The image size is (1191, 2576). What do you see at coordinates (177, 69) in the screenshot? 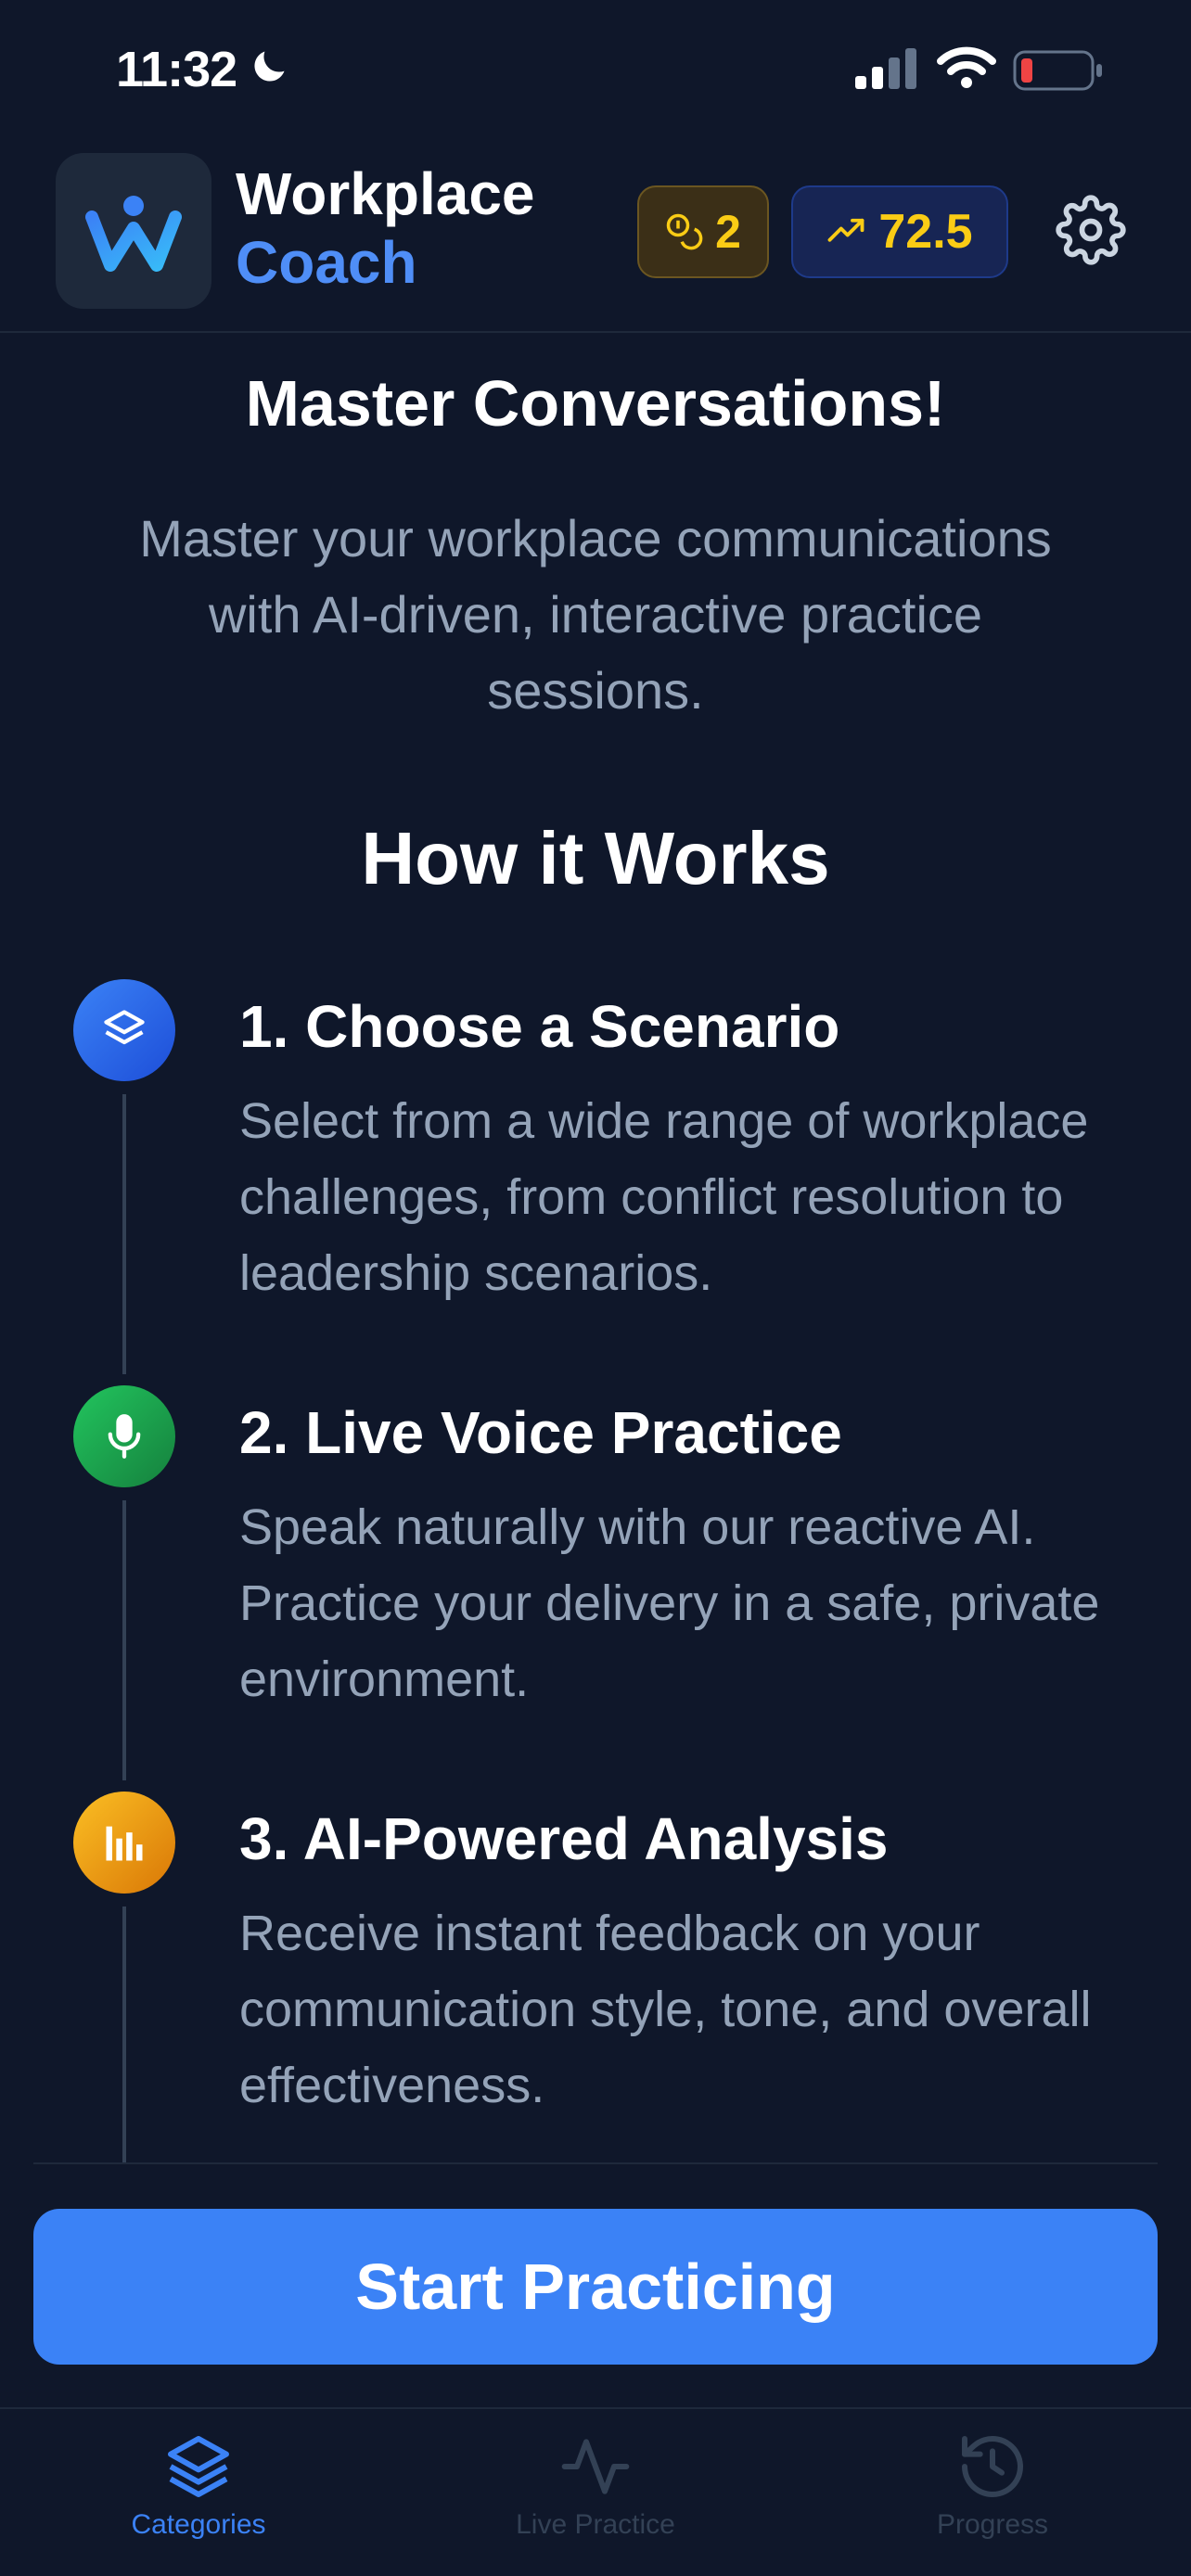
I see `status-time: 11:32` at bounding box center [177, 69].